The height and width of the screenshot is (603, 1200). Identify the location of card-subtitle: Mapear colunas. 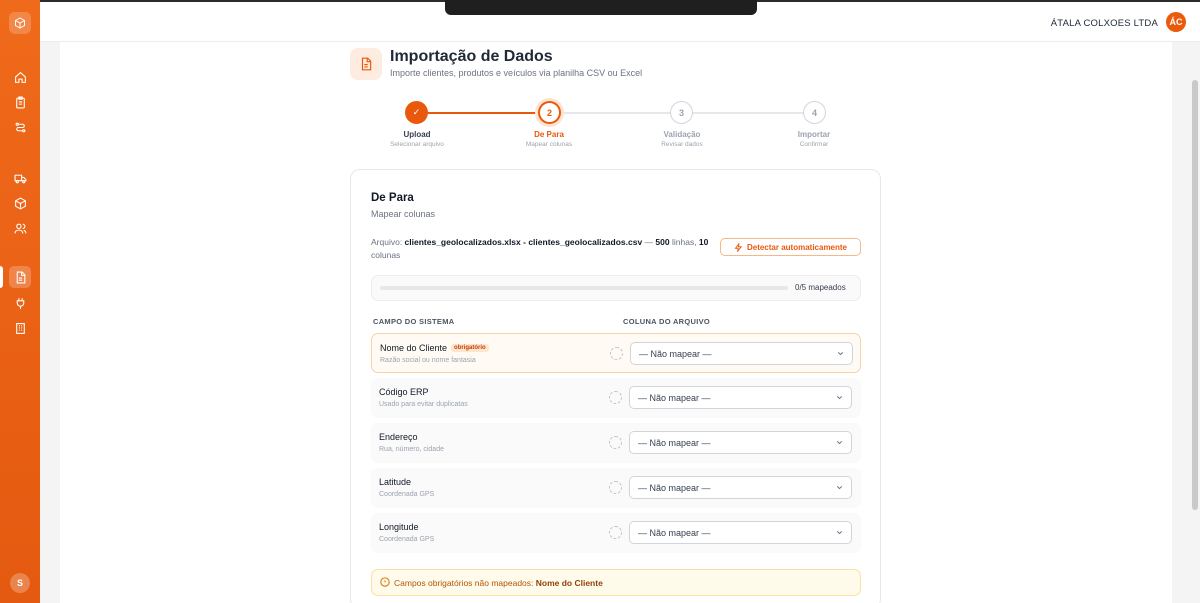
(403, 214).